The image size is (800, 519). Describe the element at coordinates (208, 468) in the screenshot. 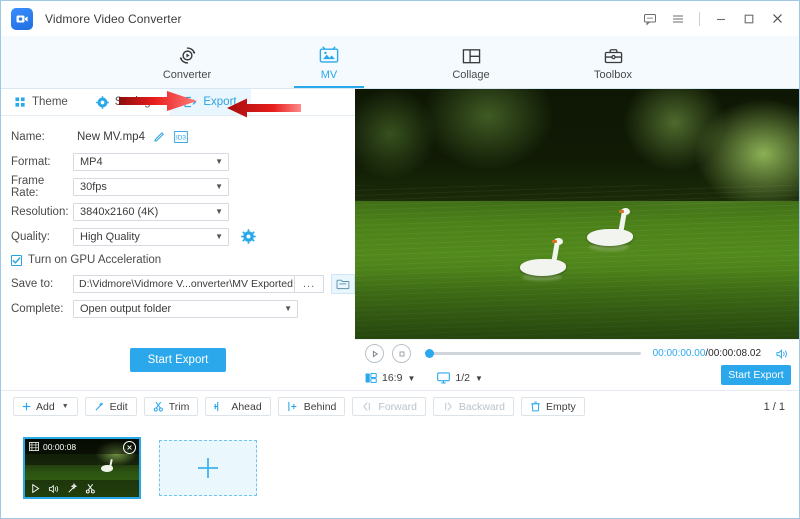

I see `add-clip-slot` at that location.